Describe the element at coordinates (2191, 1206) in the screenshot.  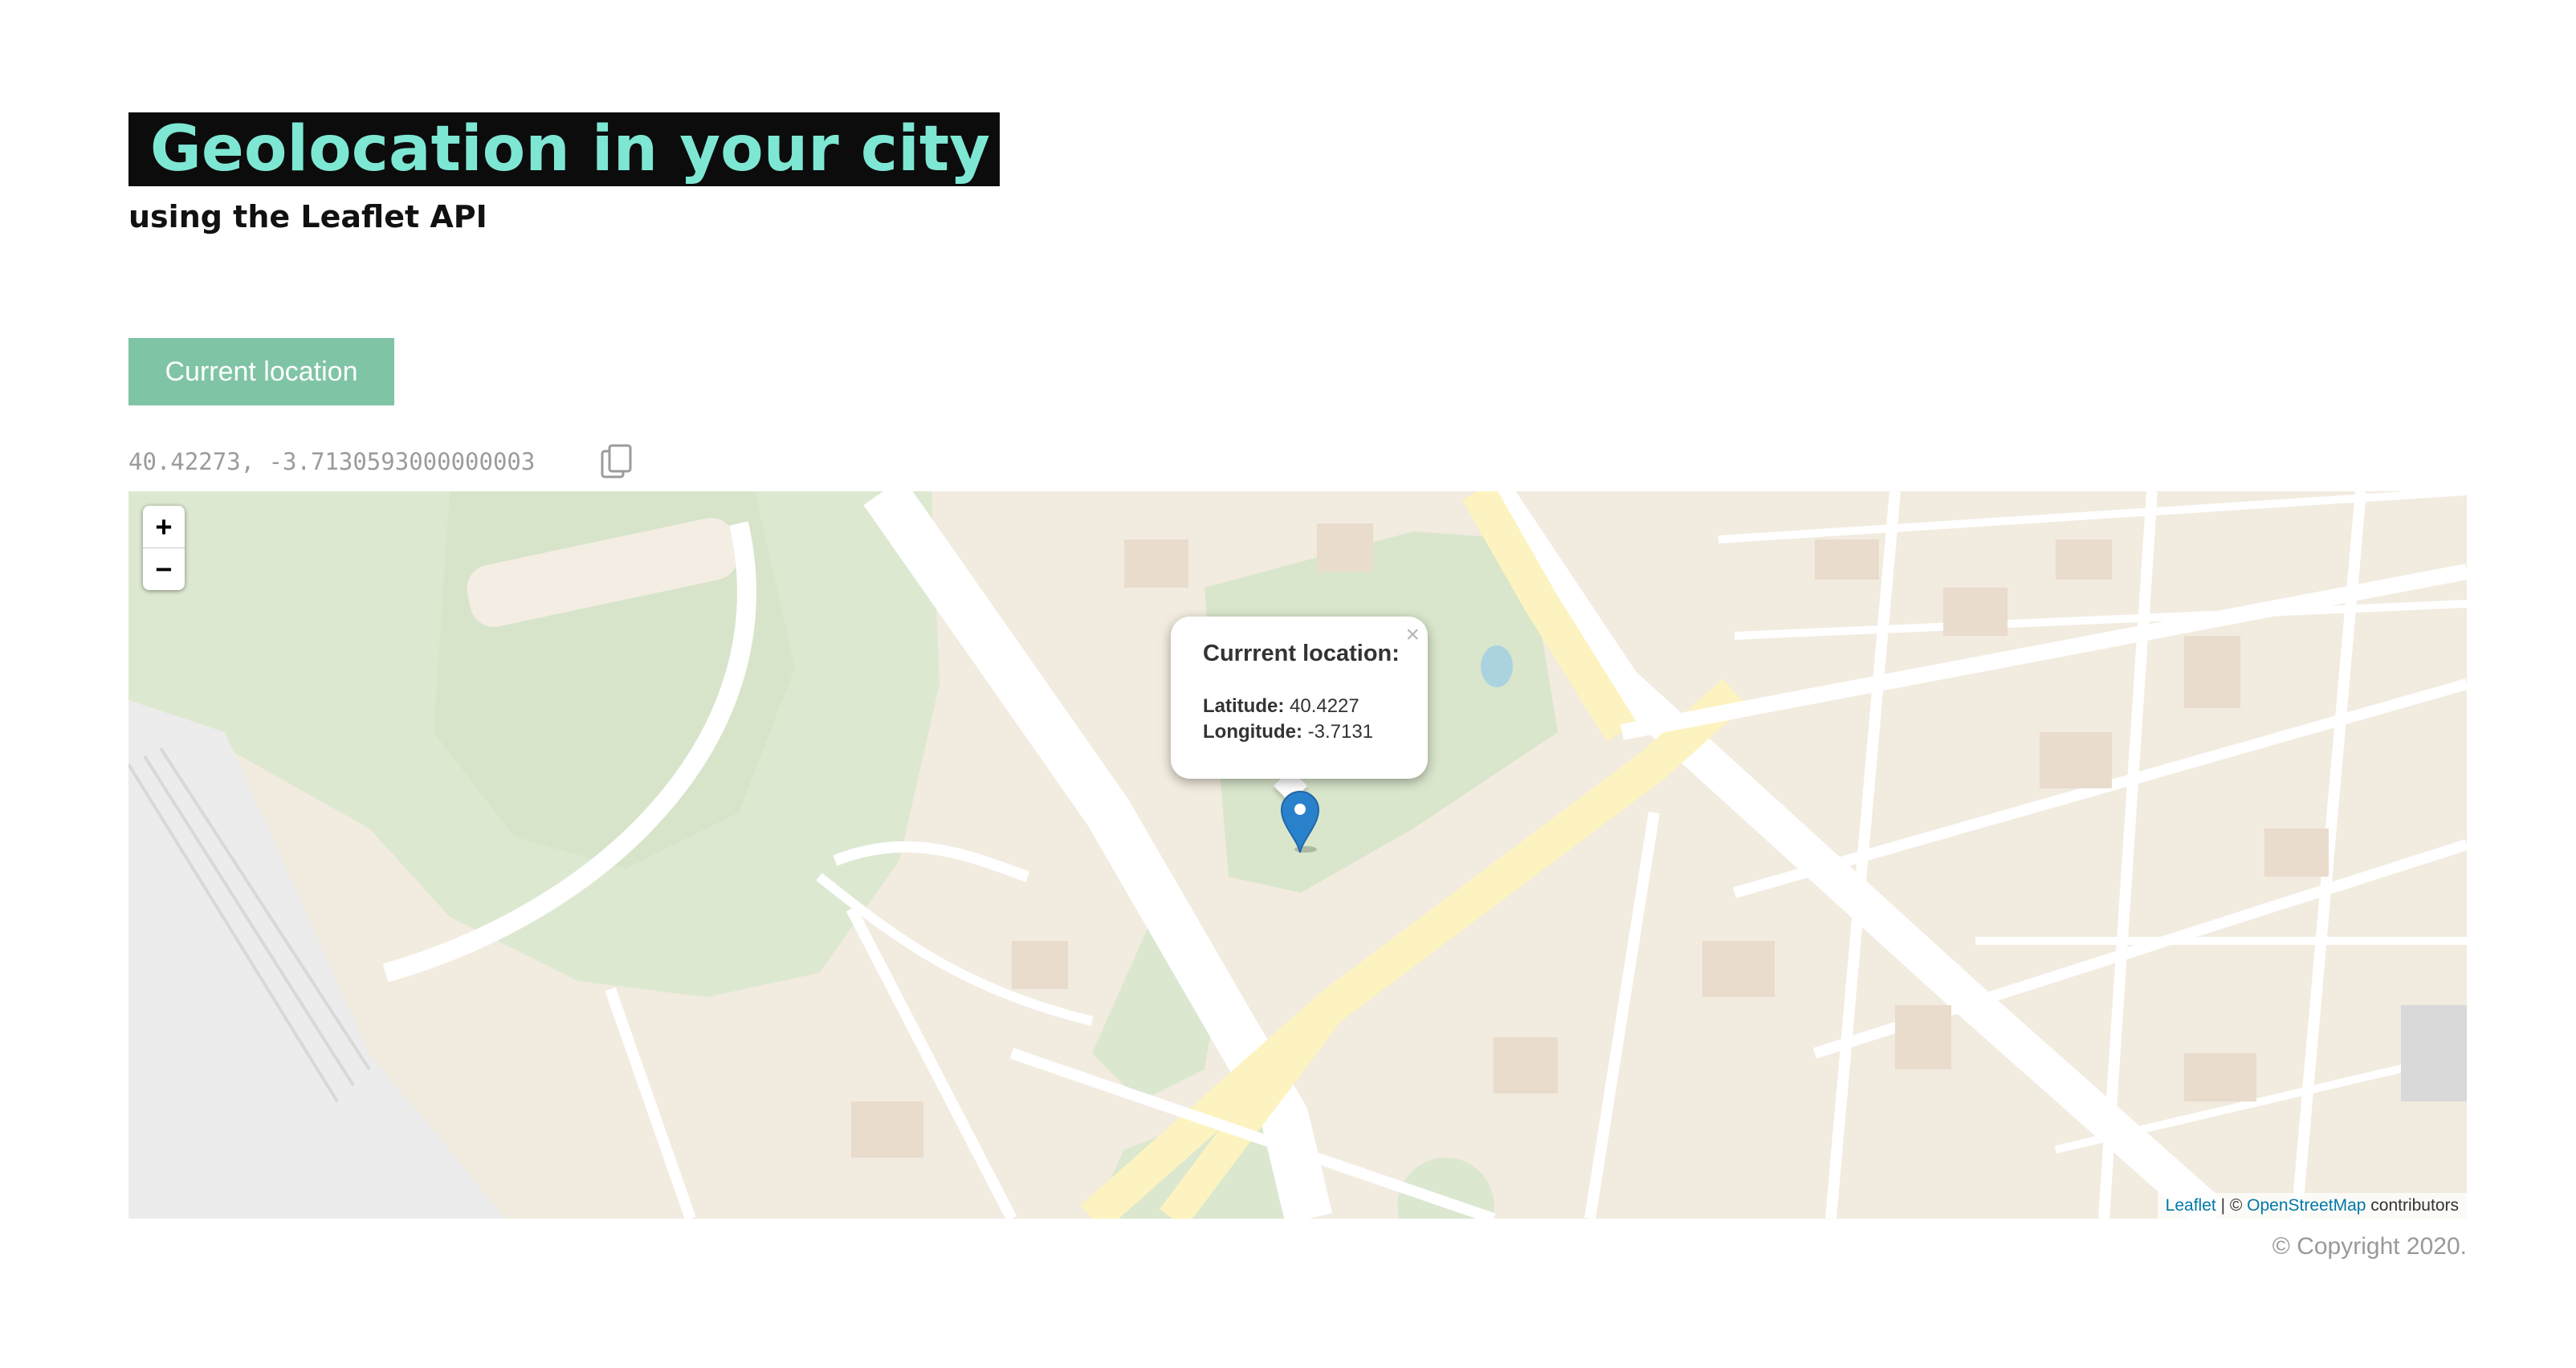
I see `leaflet-link: Leaflet` at that location.